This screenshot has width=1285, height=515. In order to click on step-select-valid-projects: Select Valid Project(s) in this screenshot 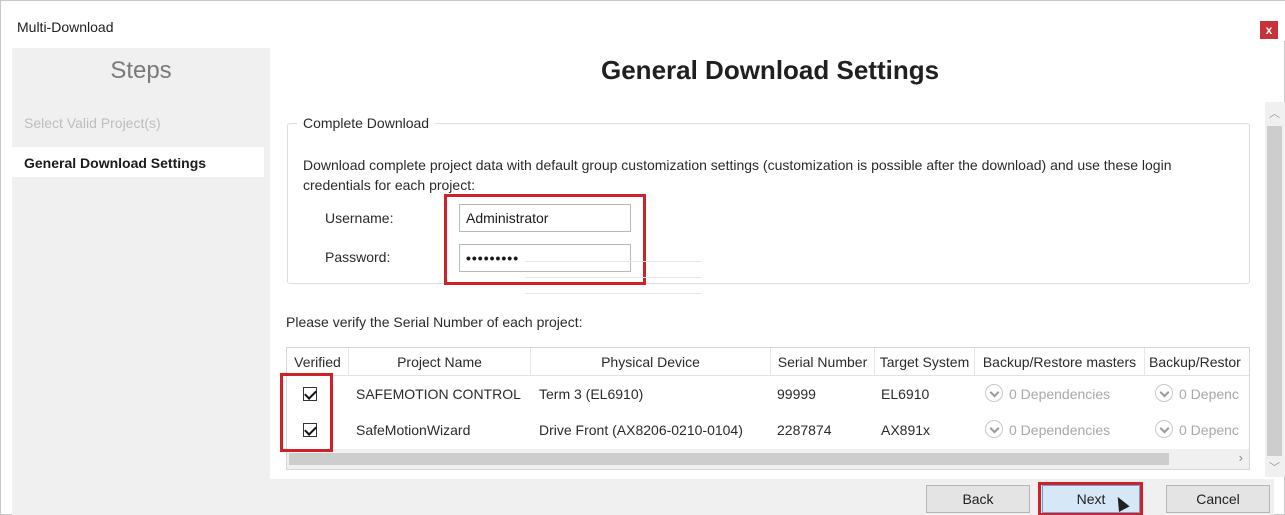, I will do `click(92, 123)`.